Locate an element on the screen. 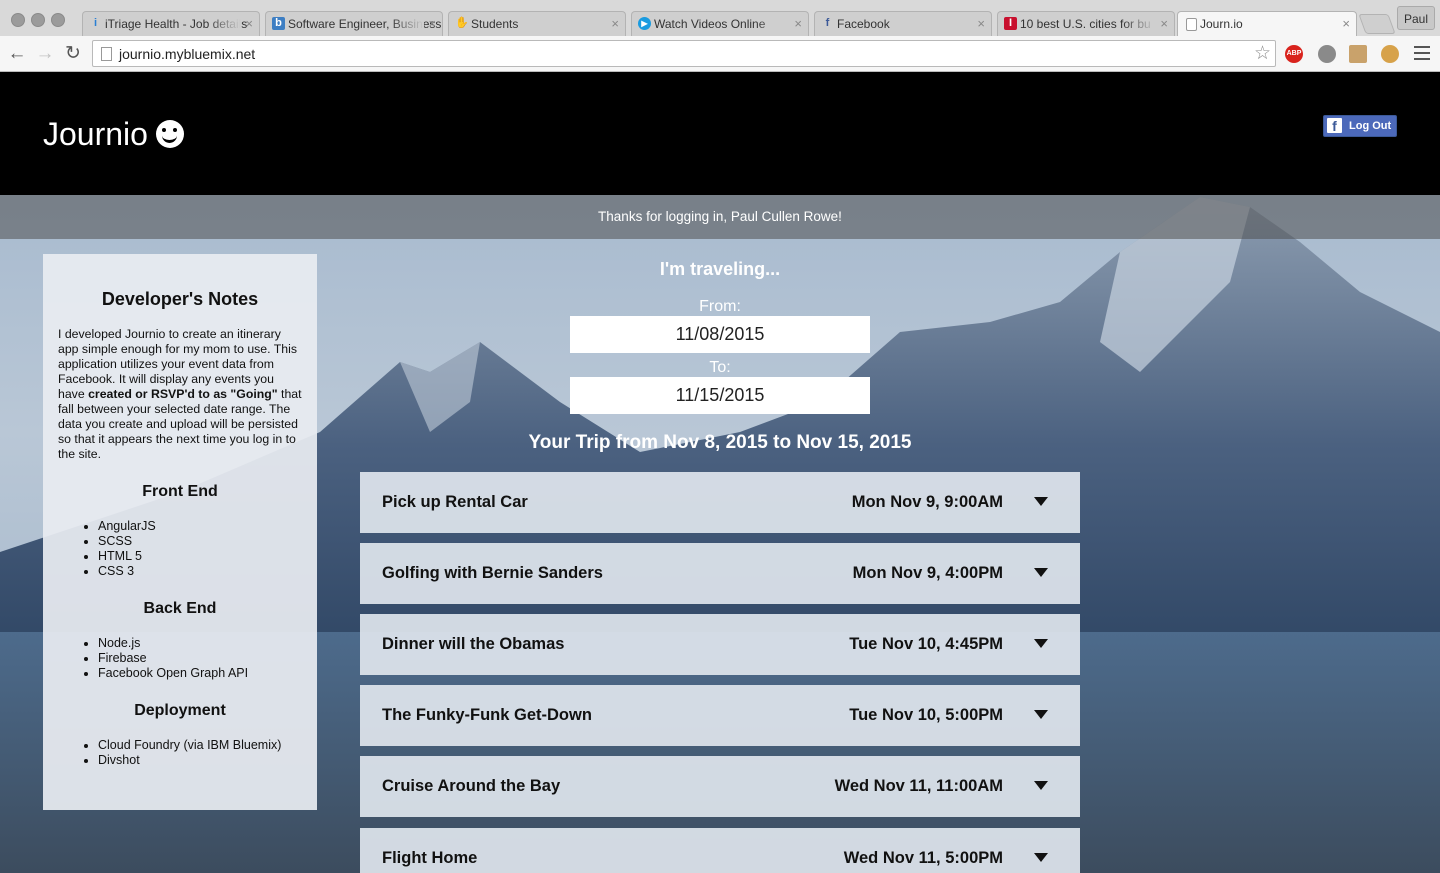 This screenshot has width=1440, height=873. login-banner: Thanks for logging in, Paul Cullen Rowe! is located at coordinates (720, 217).